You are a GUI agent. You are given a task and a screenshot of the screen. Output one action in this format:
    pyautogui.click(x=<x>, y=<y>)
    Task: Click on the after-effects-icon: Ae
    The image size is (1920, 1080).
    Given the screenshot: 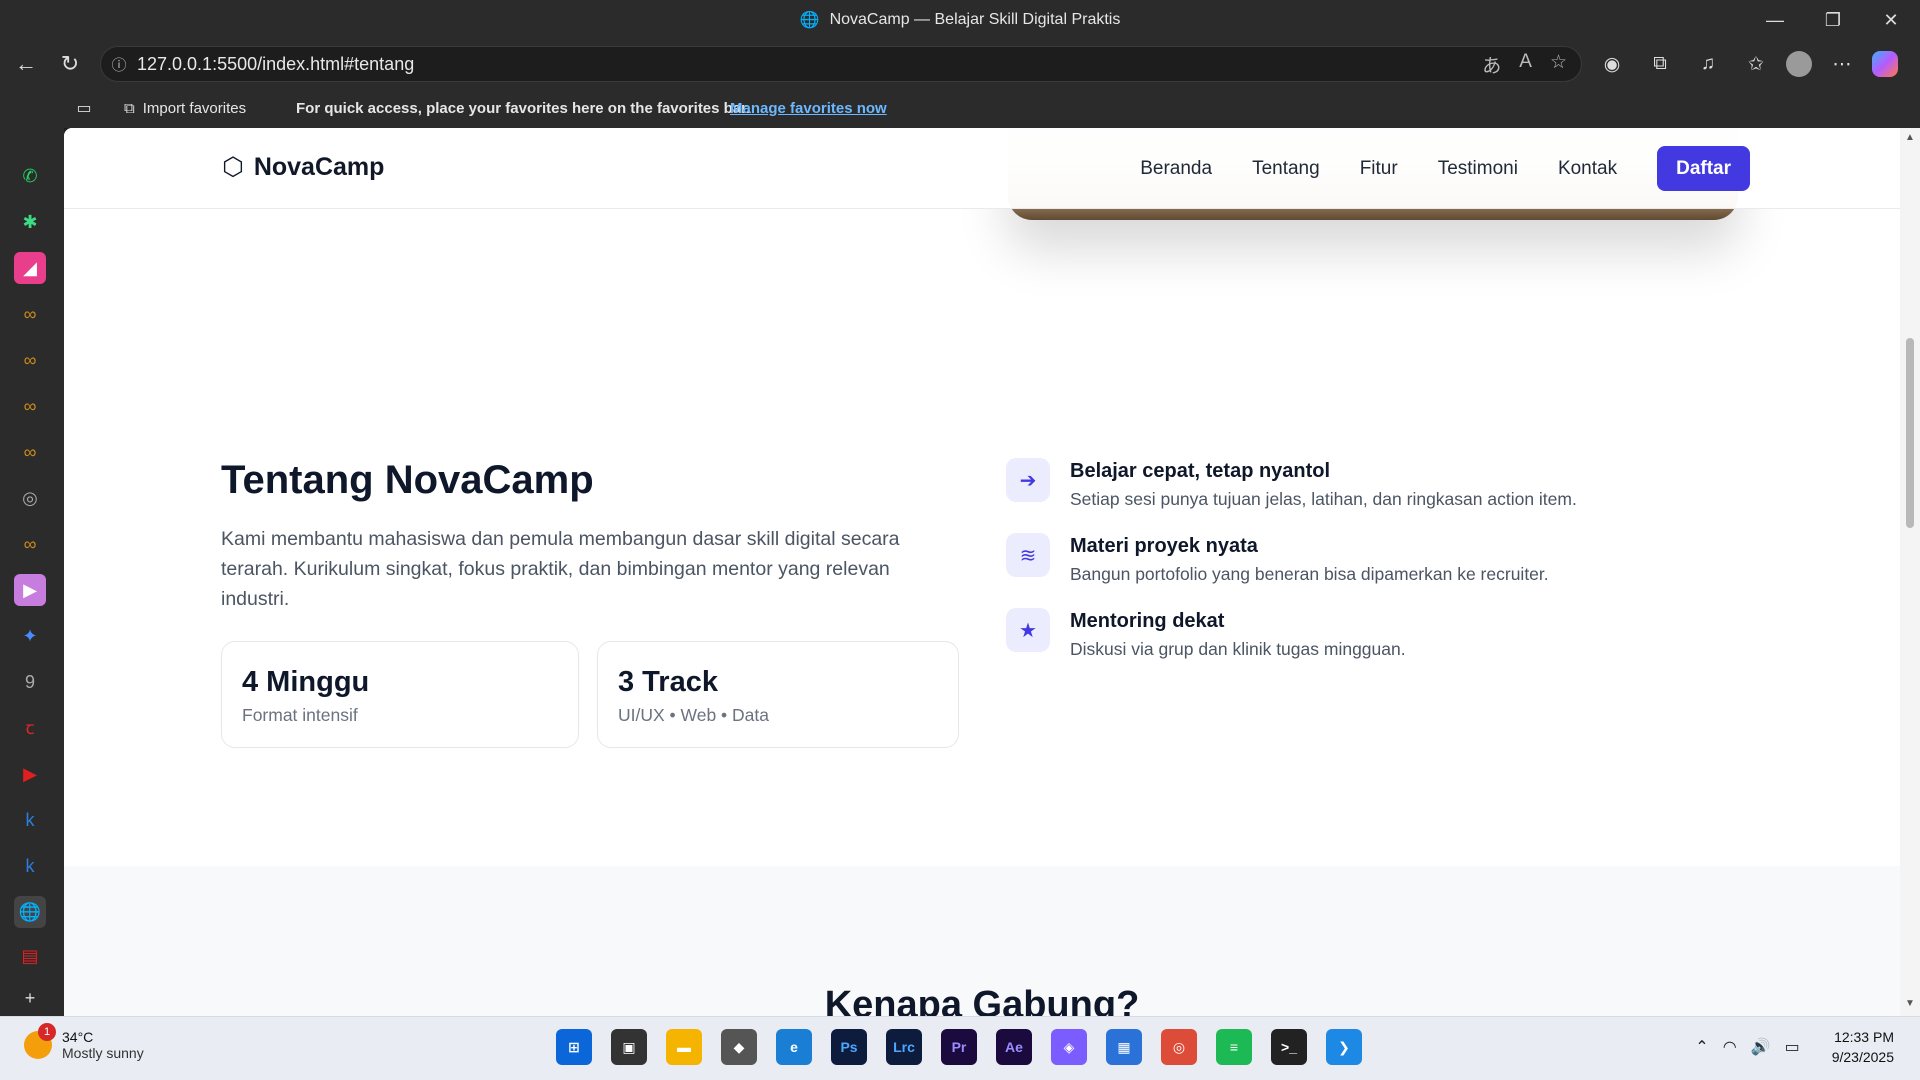 What is the action you would take?
    pyautogui.click(x=1014, y=1047)
    